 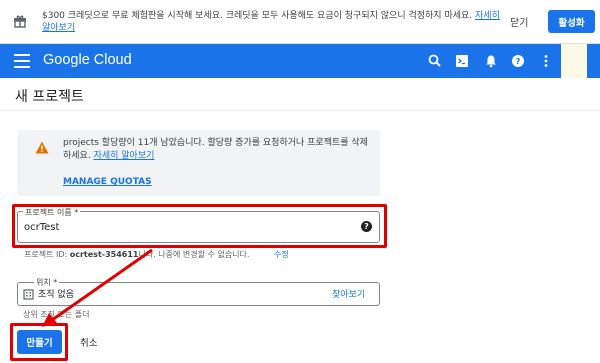 What do you see at coordinates (124, 156) in the screenshot?
I see `quota-learn-more-link: 자세히 알아보기` at bounding box center [124, 156].